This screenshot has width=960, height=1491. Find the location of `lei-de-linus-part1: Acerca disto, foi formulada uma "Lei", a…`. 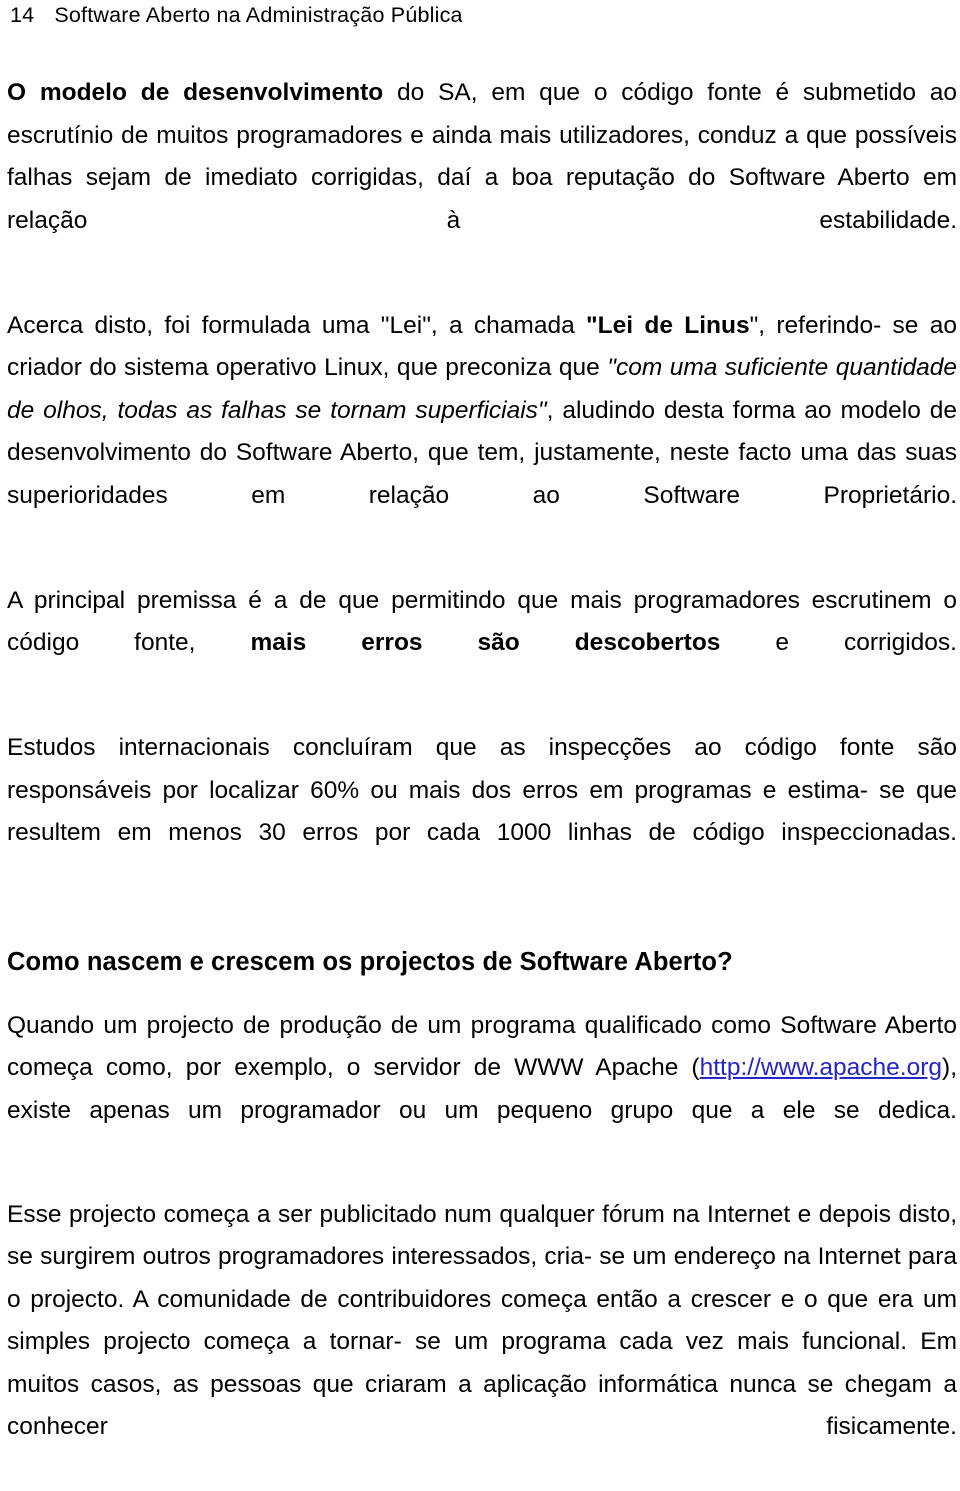

lei-de-linus-part1: Acerca disto, foi formulada uma "Lei", a… is located at coordinates (296, 325).